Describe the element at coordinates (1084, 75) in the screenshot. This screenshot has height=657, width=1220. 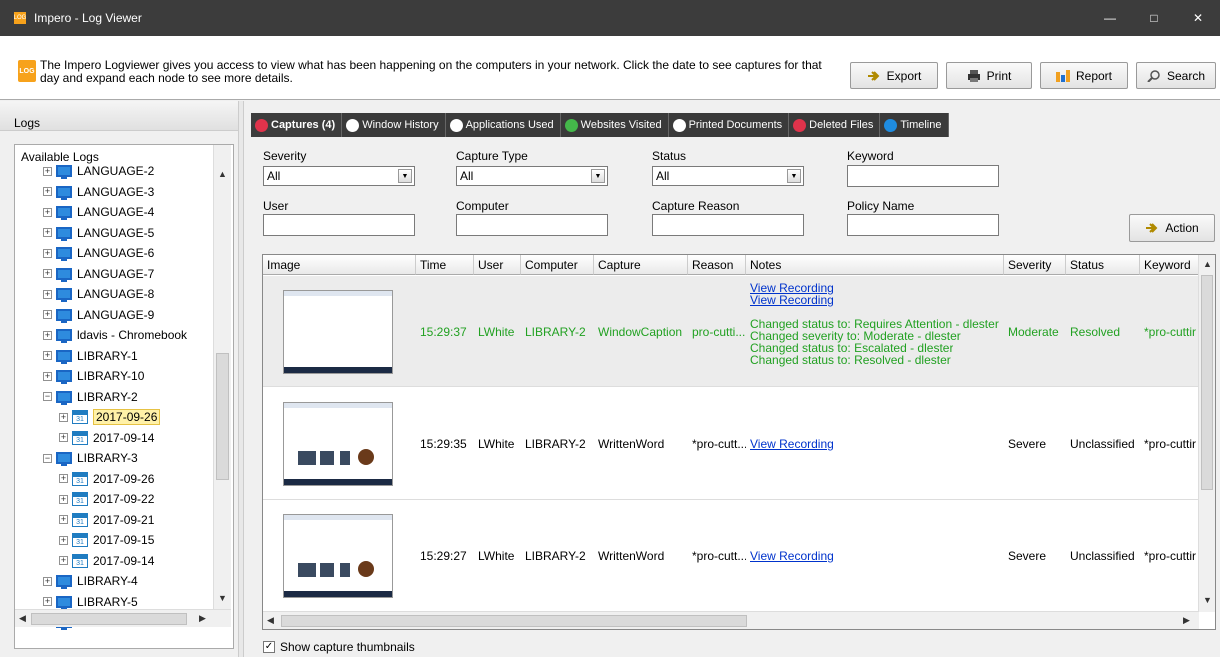
I see `report-button: Report` at that location.